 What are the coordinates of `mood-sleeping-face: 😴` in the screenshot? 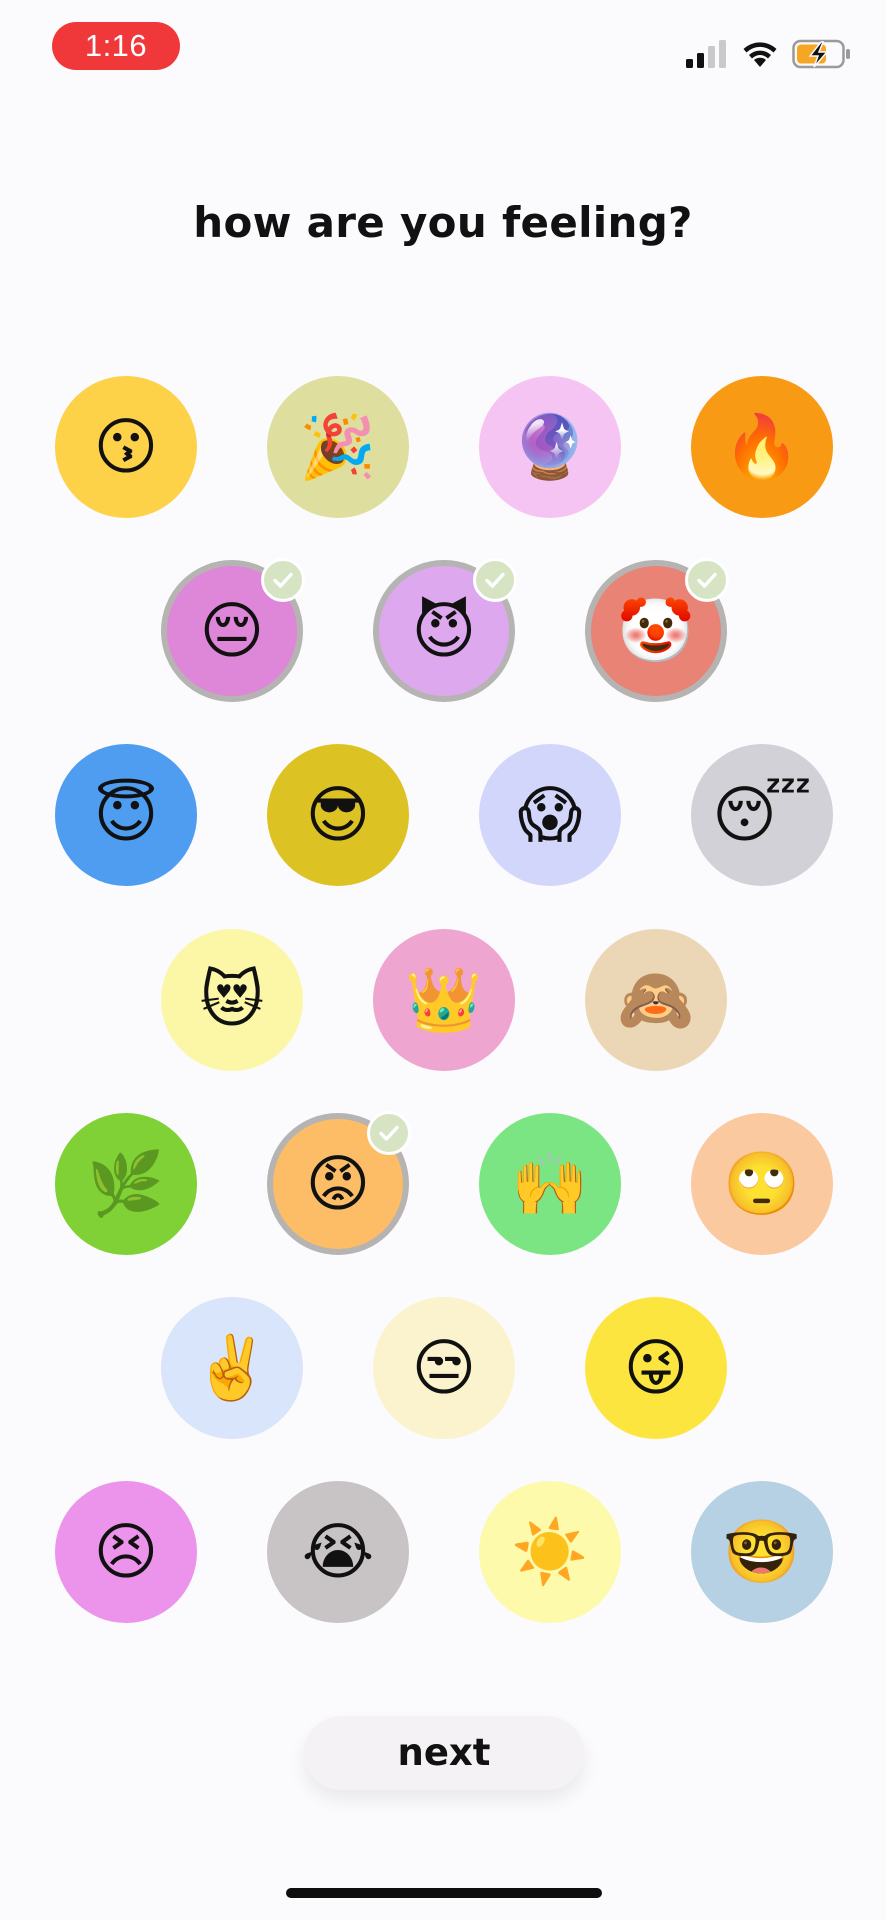 It's located at (762, 815).